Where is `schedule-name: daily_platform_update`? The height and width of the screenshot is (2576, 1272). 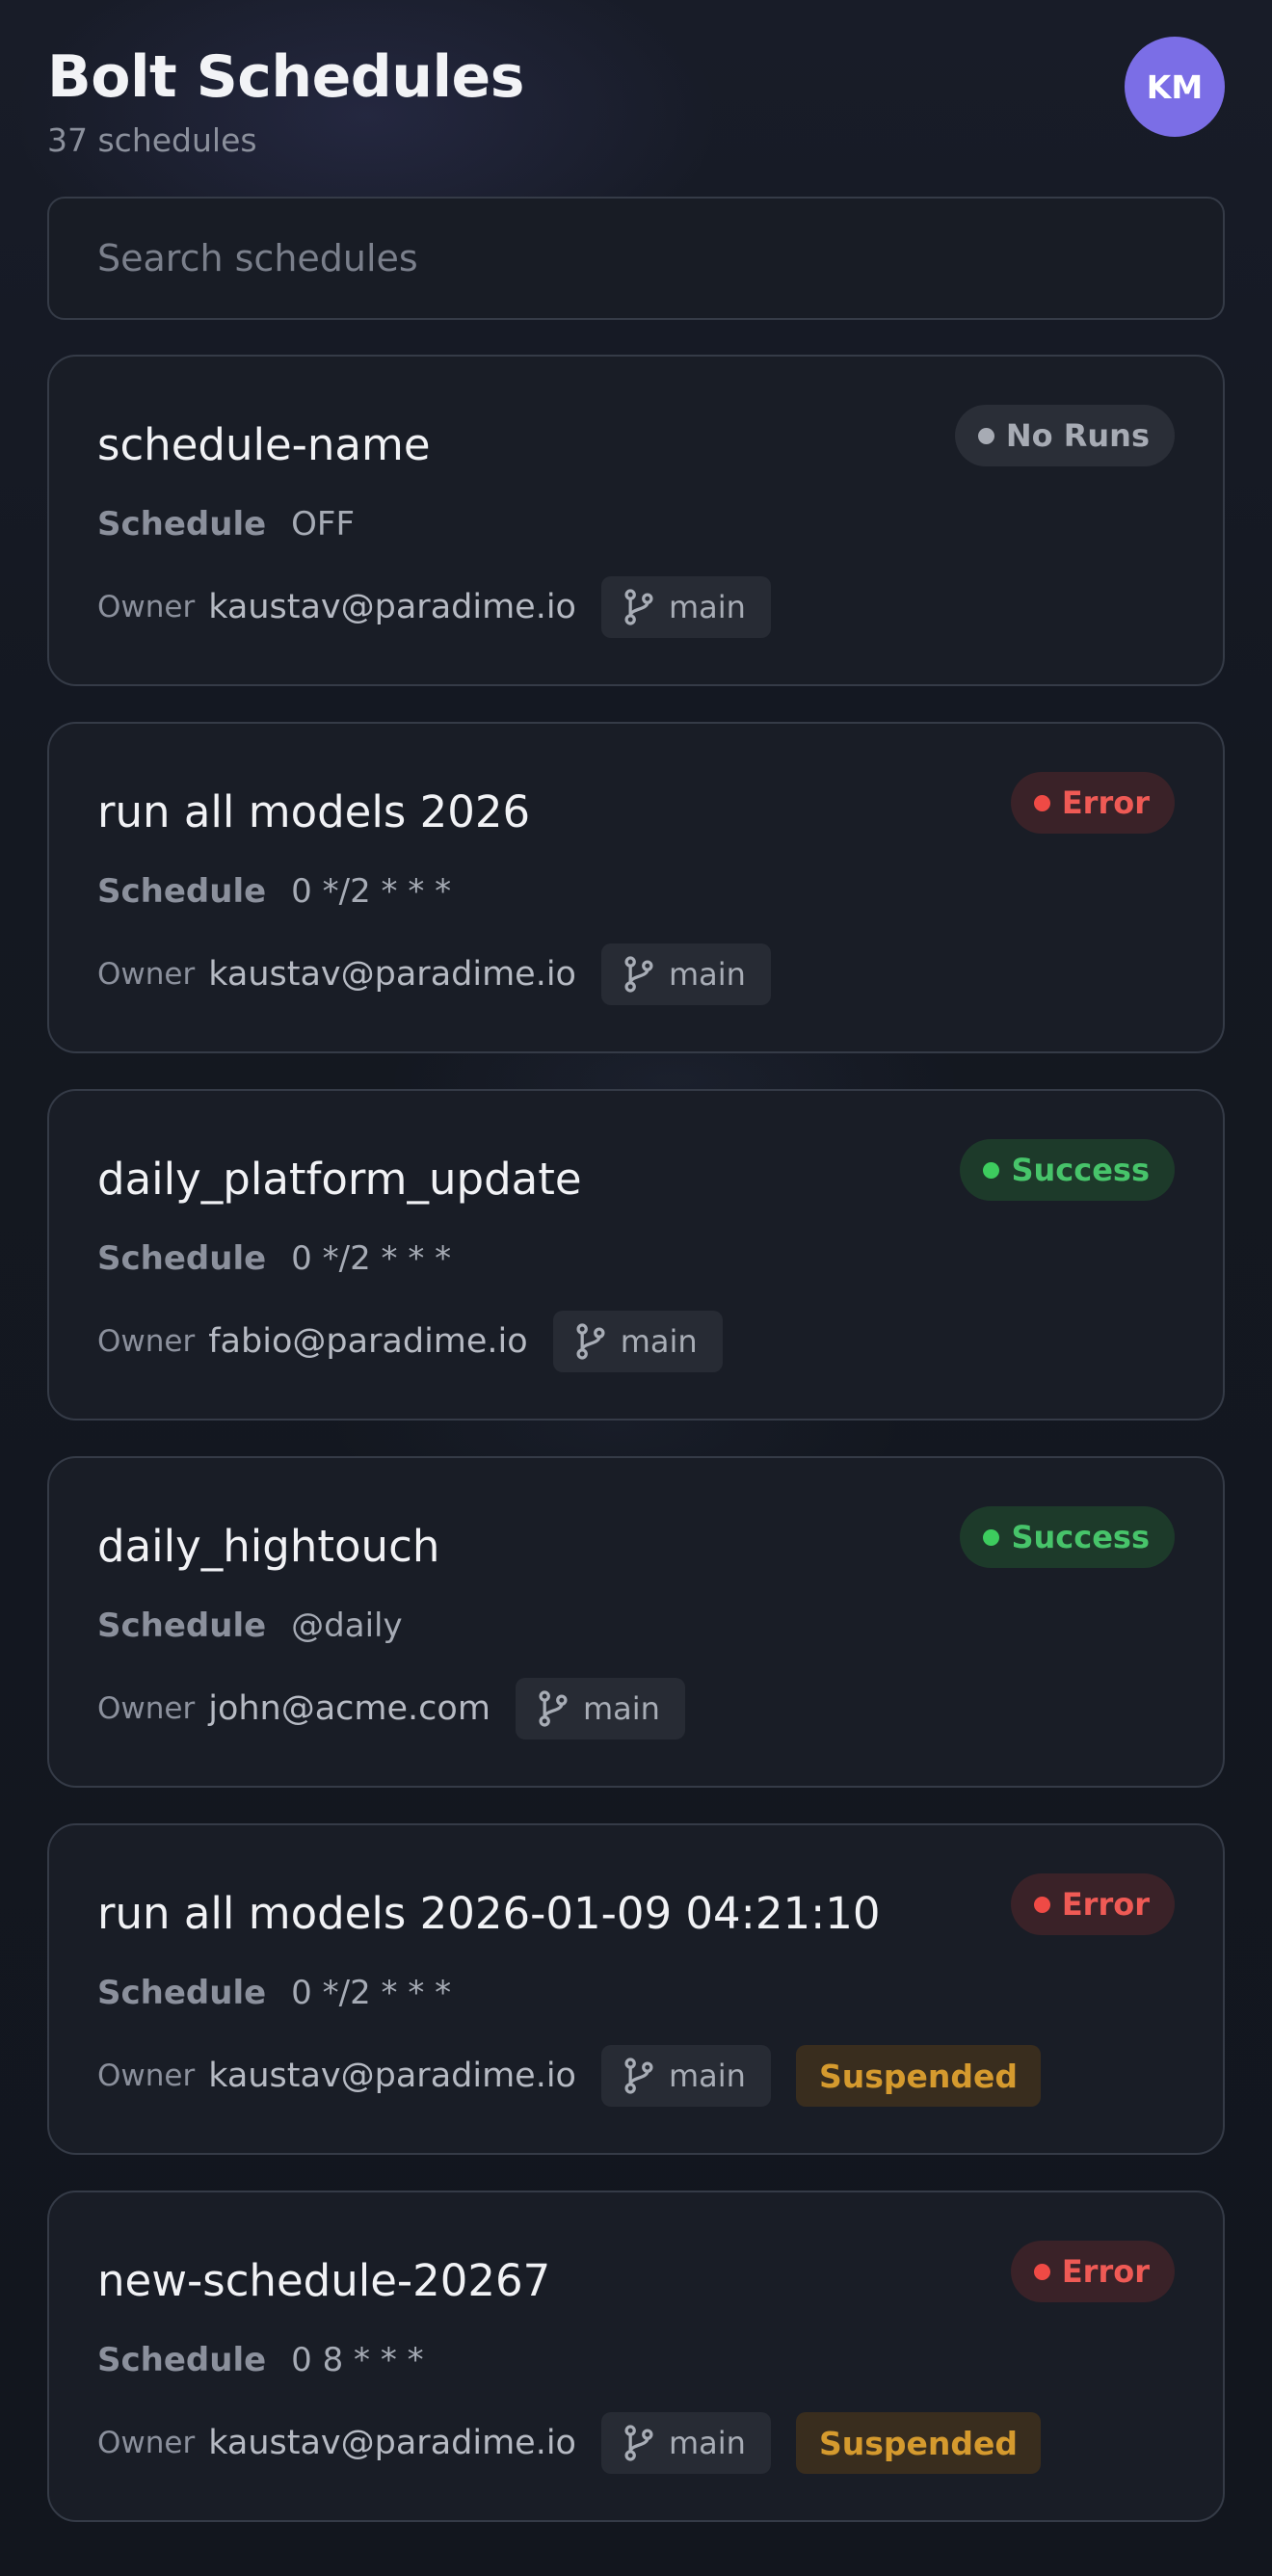
schedule-name: daily_platform_update is located at coordinates (339, 1179).